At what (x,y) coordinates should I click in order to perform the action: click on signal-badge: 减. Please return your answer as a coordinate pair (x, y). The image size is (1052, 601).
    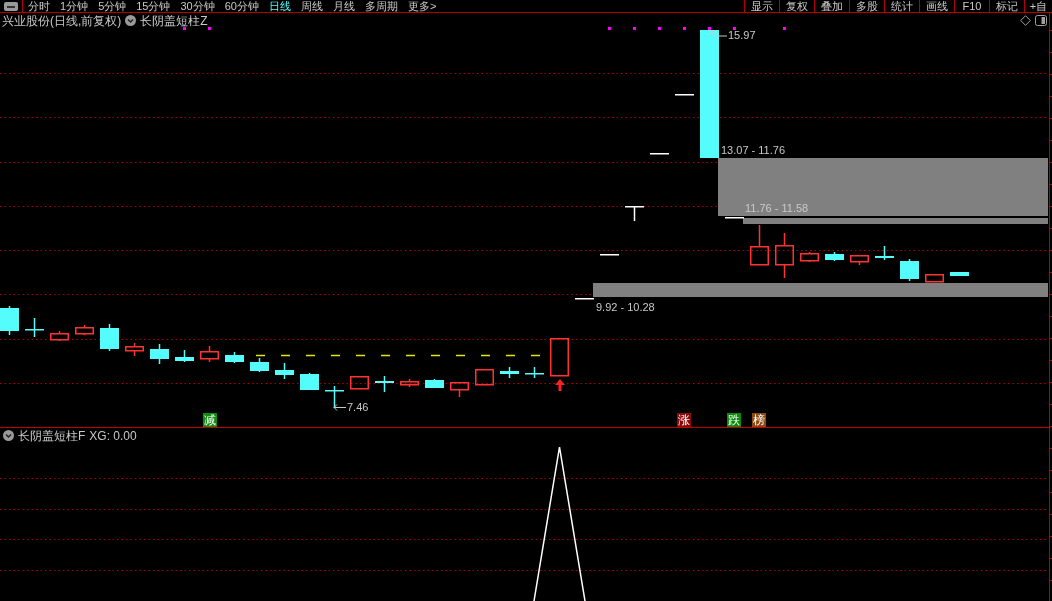
    Looking at the image, I should click on (210, 420).